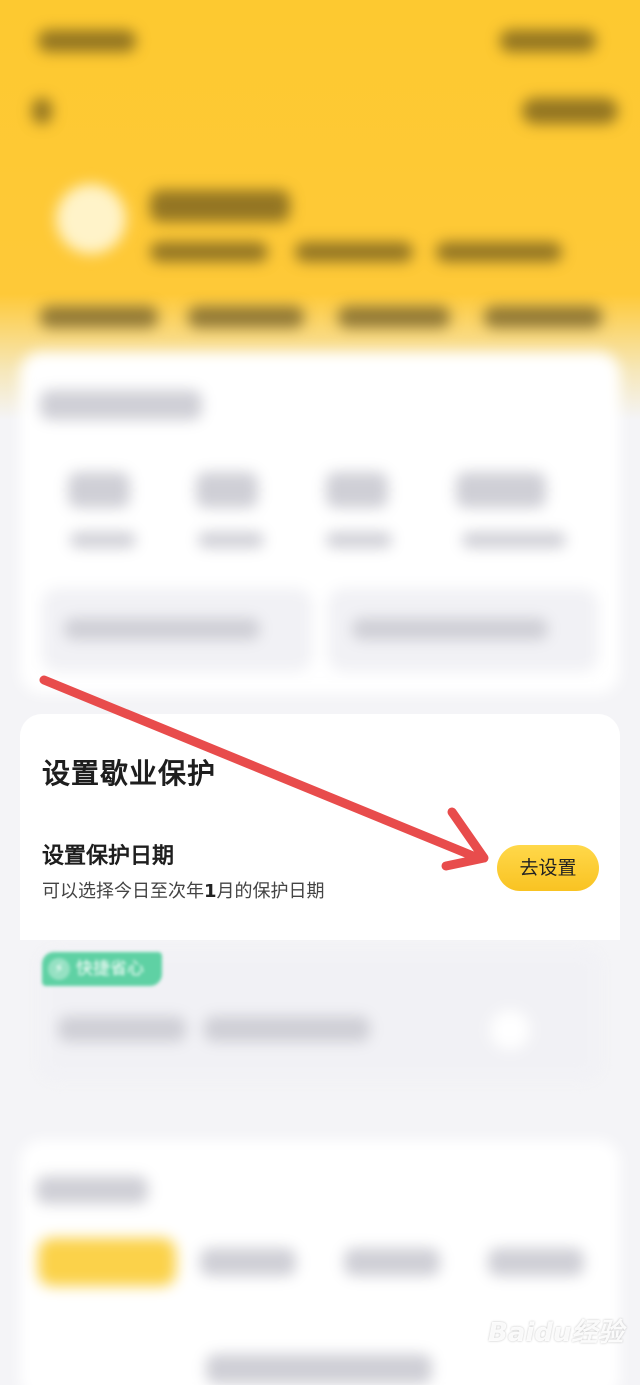  I want to click on quick-badge: ⚡ 快捷省心, so click(102, 969).